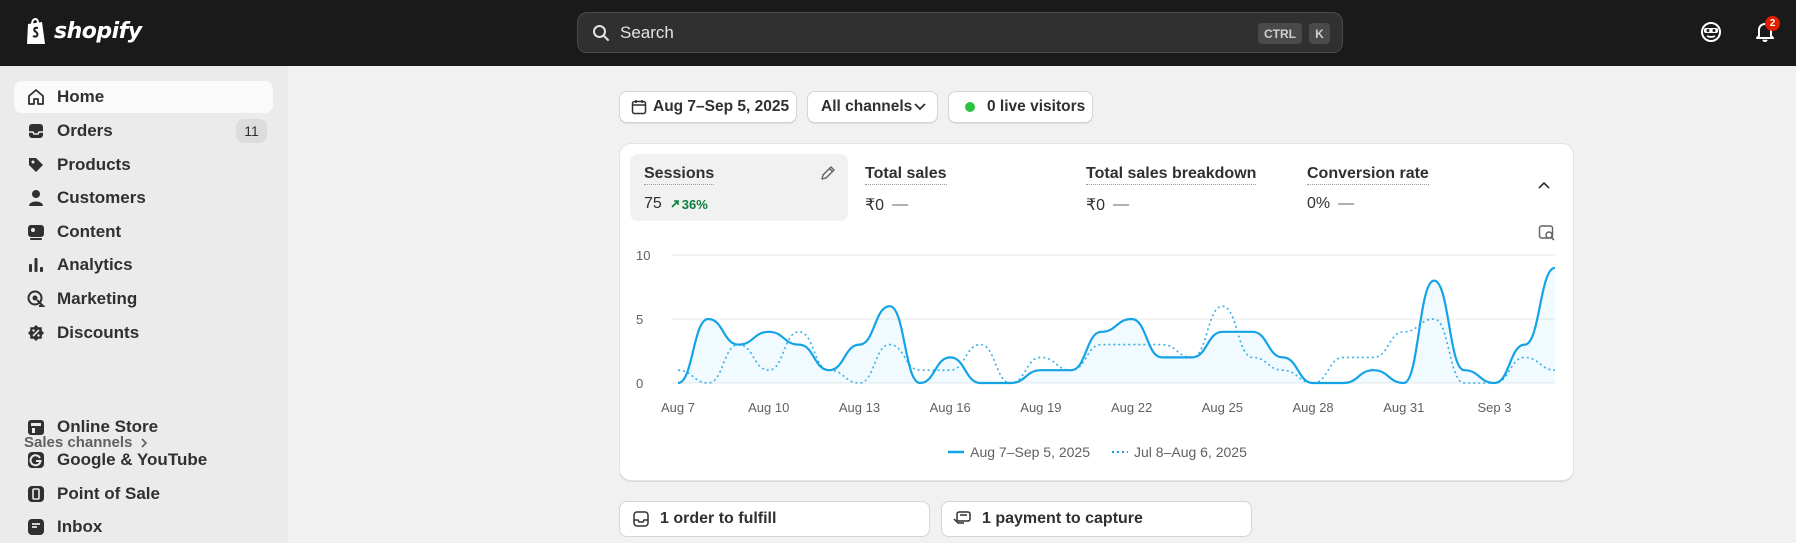 The height and width of the screenshot is (543, 1796). Describe the element at coordinates (647, 32) in the screenshot. I see `search-placeholder: Search` at that location.